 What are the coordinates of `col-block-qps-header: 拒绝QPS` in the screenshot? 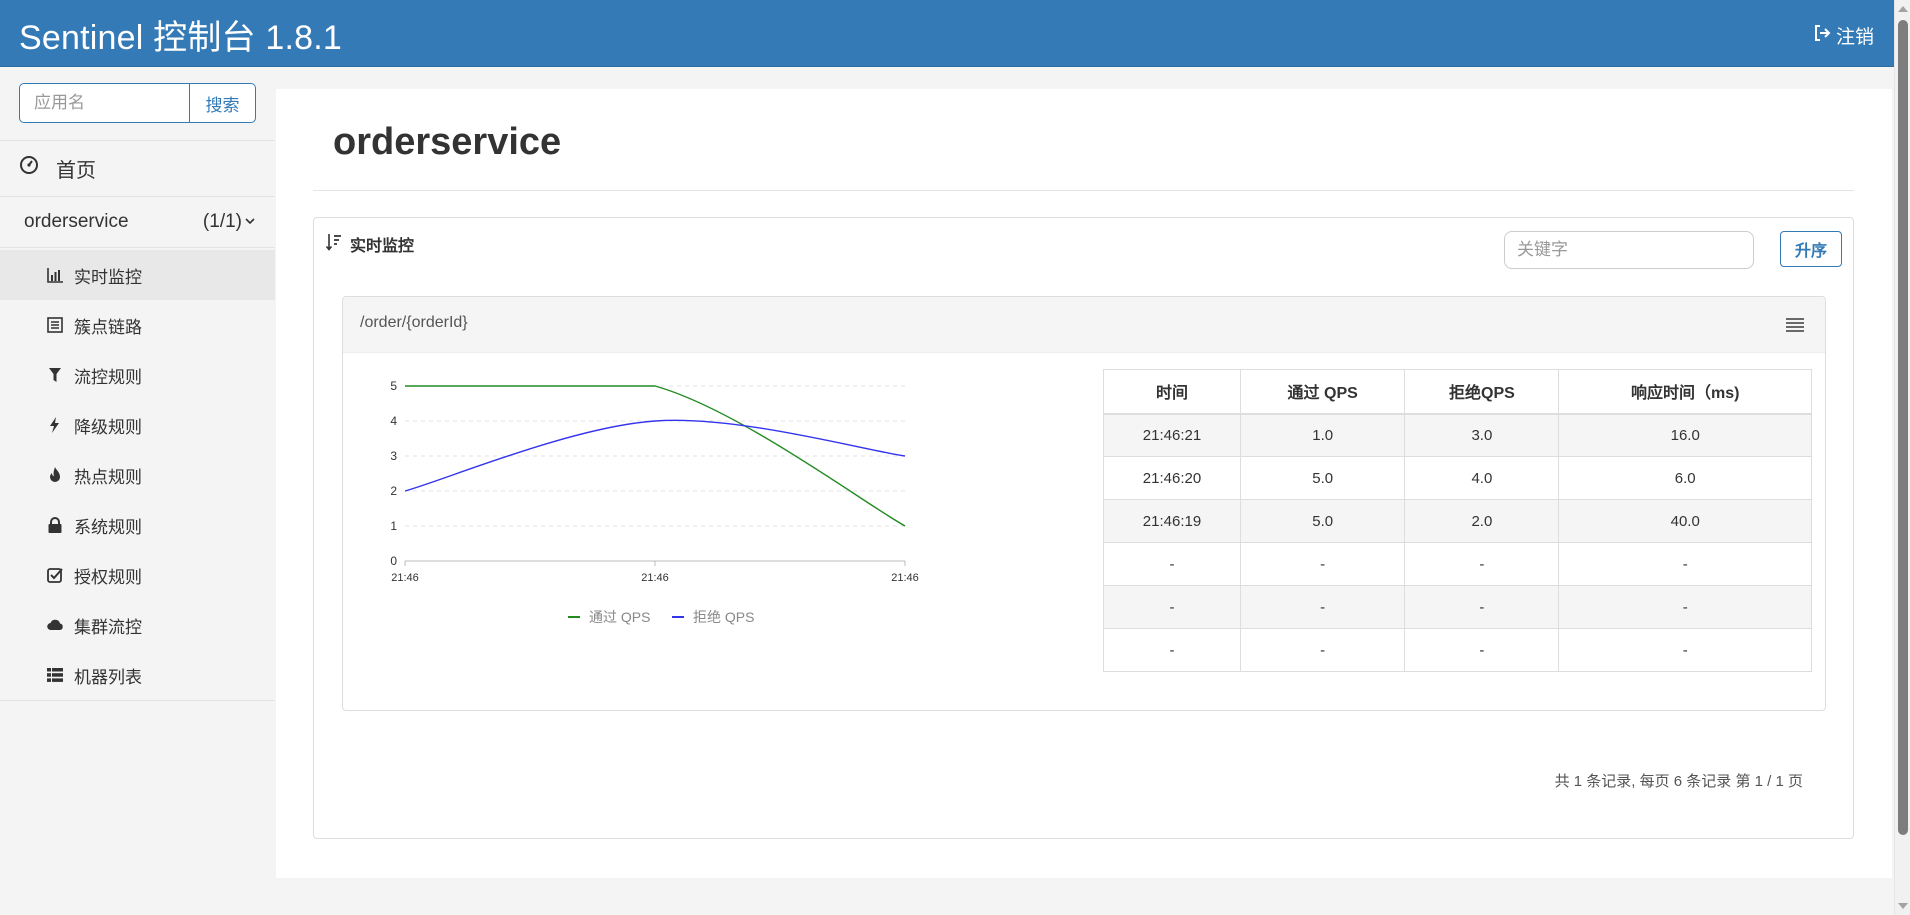 It's located at (1482, 392).